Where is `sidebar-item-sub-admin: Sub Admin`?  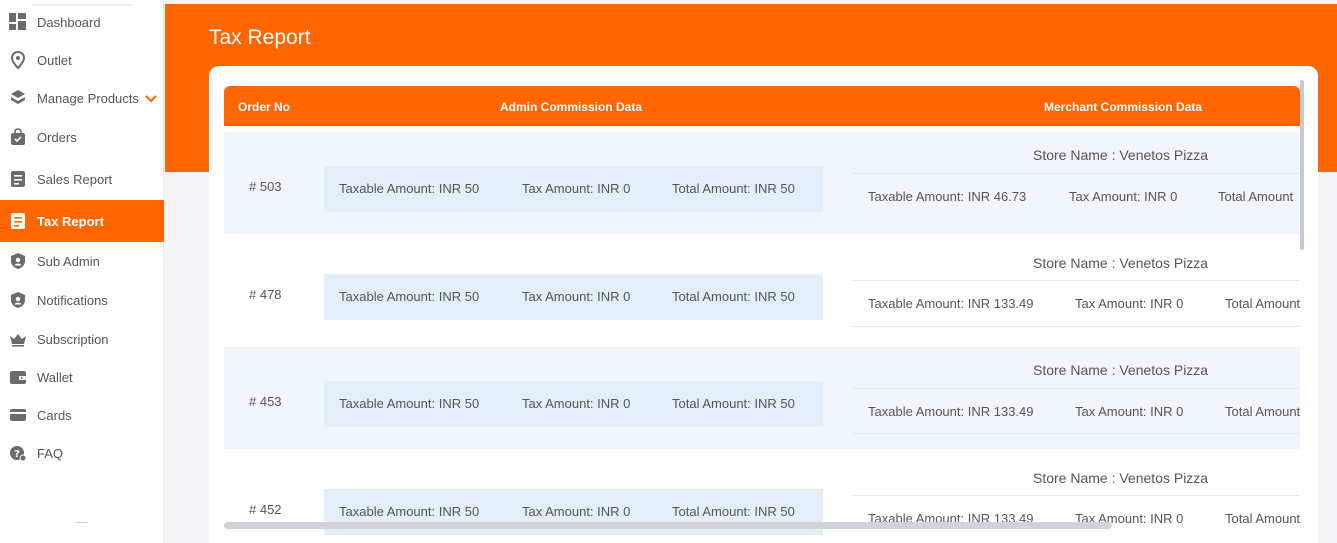
sidebar-item-sub-admin: Sub Admin is located at coordinates (82, 261).